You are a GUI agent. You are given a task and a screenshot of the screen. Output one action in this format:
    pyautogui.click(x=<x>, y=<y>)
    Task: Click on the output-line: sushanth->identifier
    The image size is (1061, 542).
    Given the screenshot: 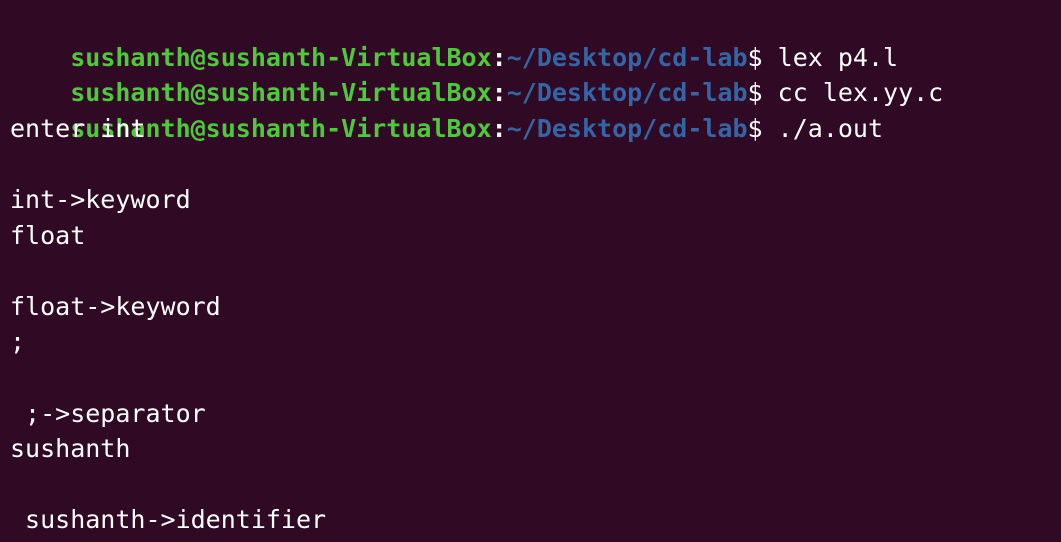 What is the action you would take?
    pyautogui.click(x=168, y=520)
    